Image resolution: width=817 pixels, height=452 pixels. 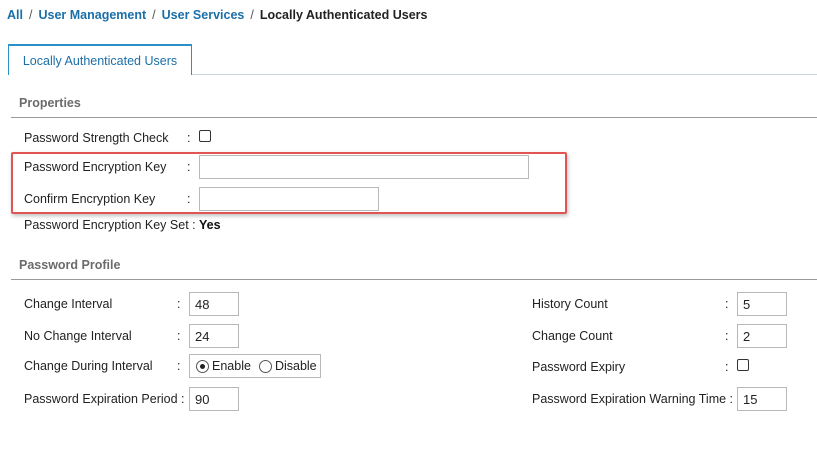 What do you see at coordinates (579, 367) in the screenshot?
I see `password-expiry-label: Password Expiry` at bounding box center [579, 367].